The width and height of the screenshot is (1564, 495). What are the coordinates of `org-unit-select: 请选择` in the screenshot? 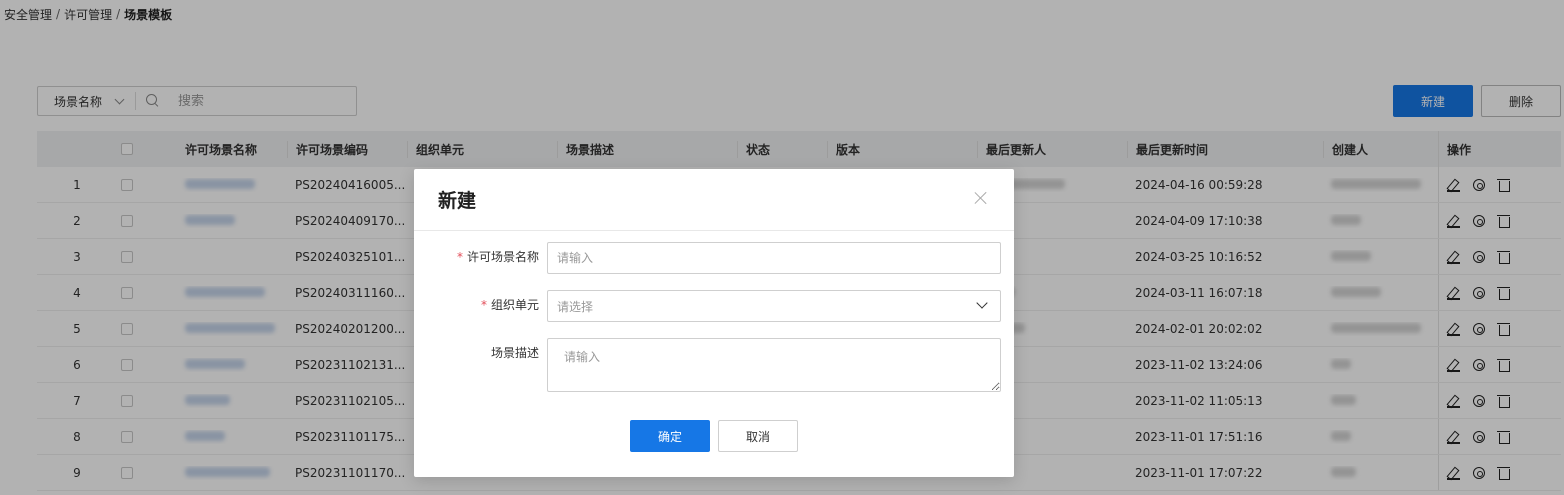 It's located at (774, 306).